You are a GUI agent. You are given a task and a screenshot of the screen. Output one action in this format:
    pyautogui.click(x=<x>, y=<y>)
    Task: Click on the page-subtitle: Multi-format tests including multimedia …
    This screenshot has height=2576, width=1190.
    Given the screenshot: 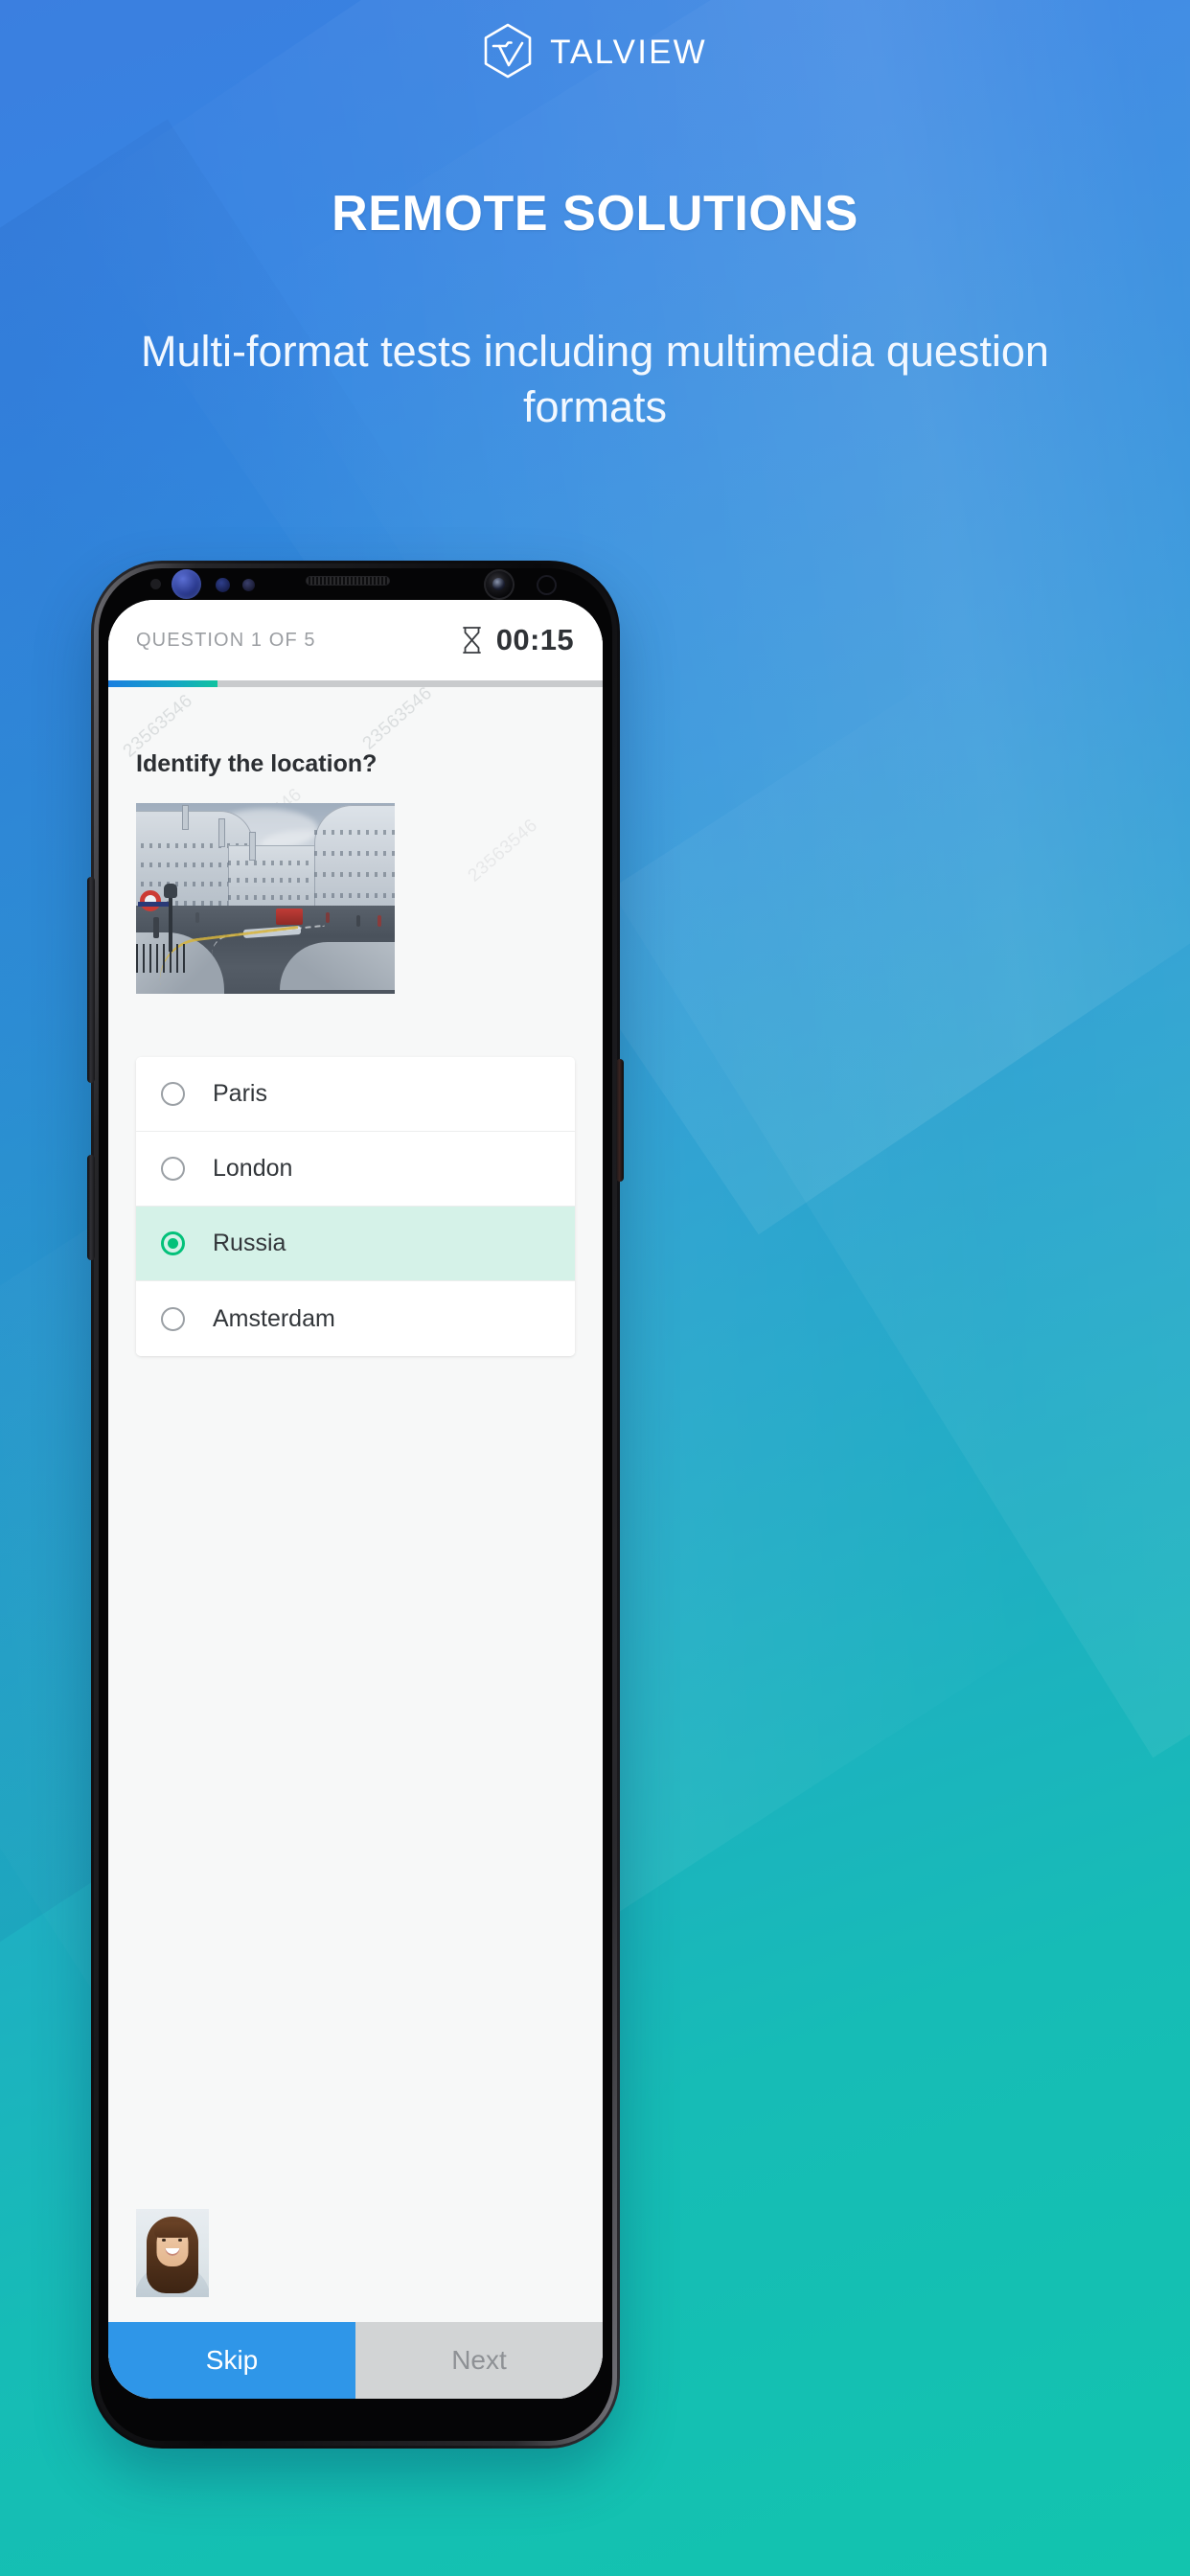 What is the action you would take?
    pyautogui.click(x=595, y=379)
    